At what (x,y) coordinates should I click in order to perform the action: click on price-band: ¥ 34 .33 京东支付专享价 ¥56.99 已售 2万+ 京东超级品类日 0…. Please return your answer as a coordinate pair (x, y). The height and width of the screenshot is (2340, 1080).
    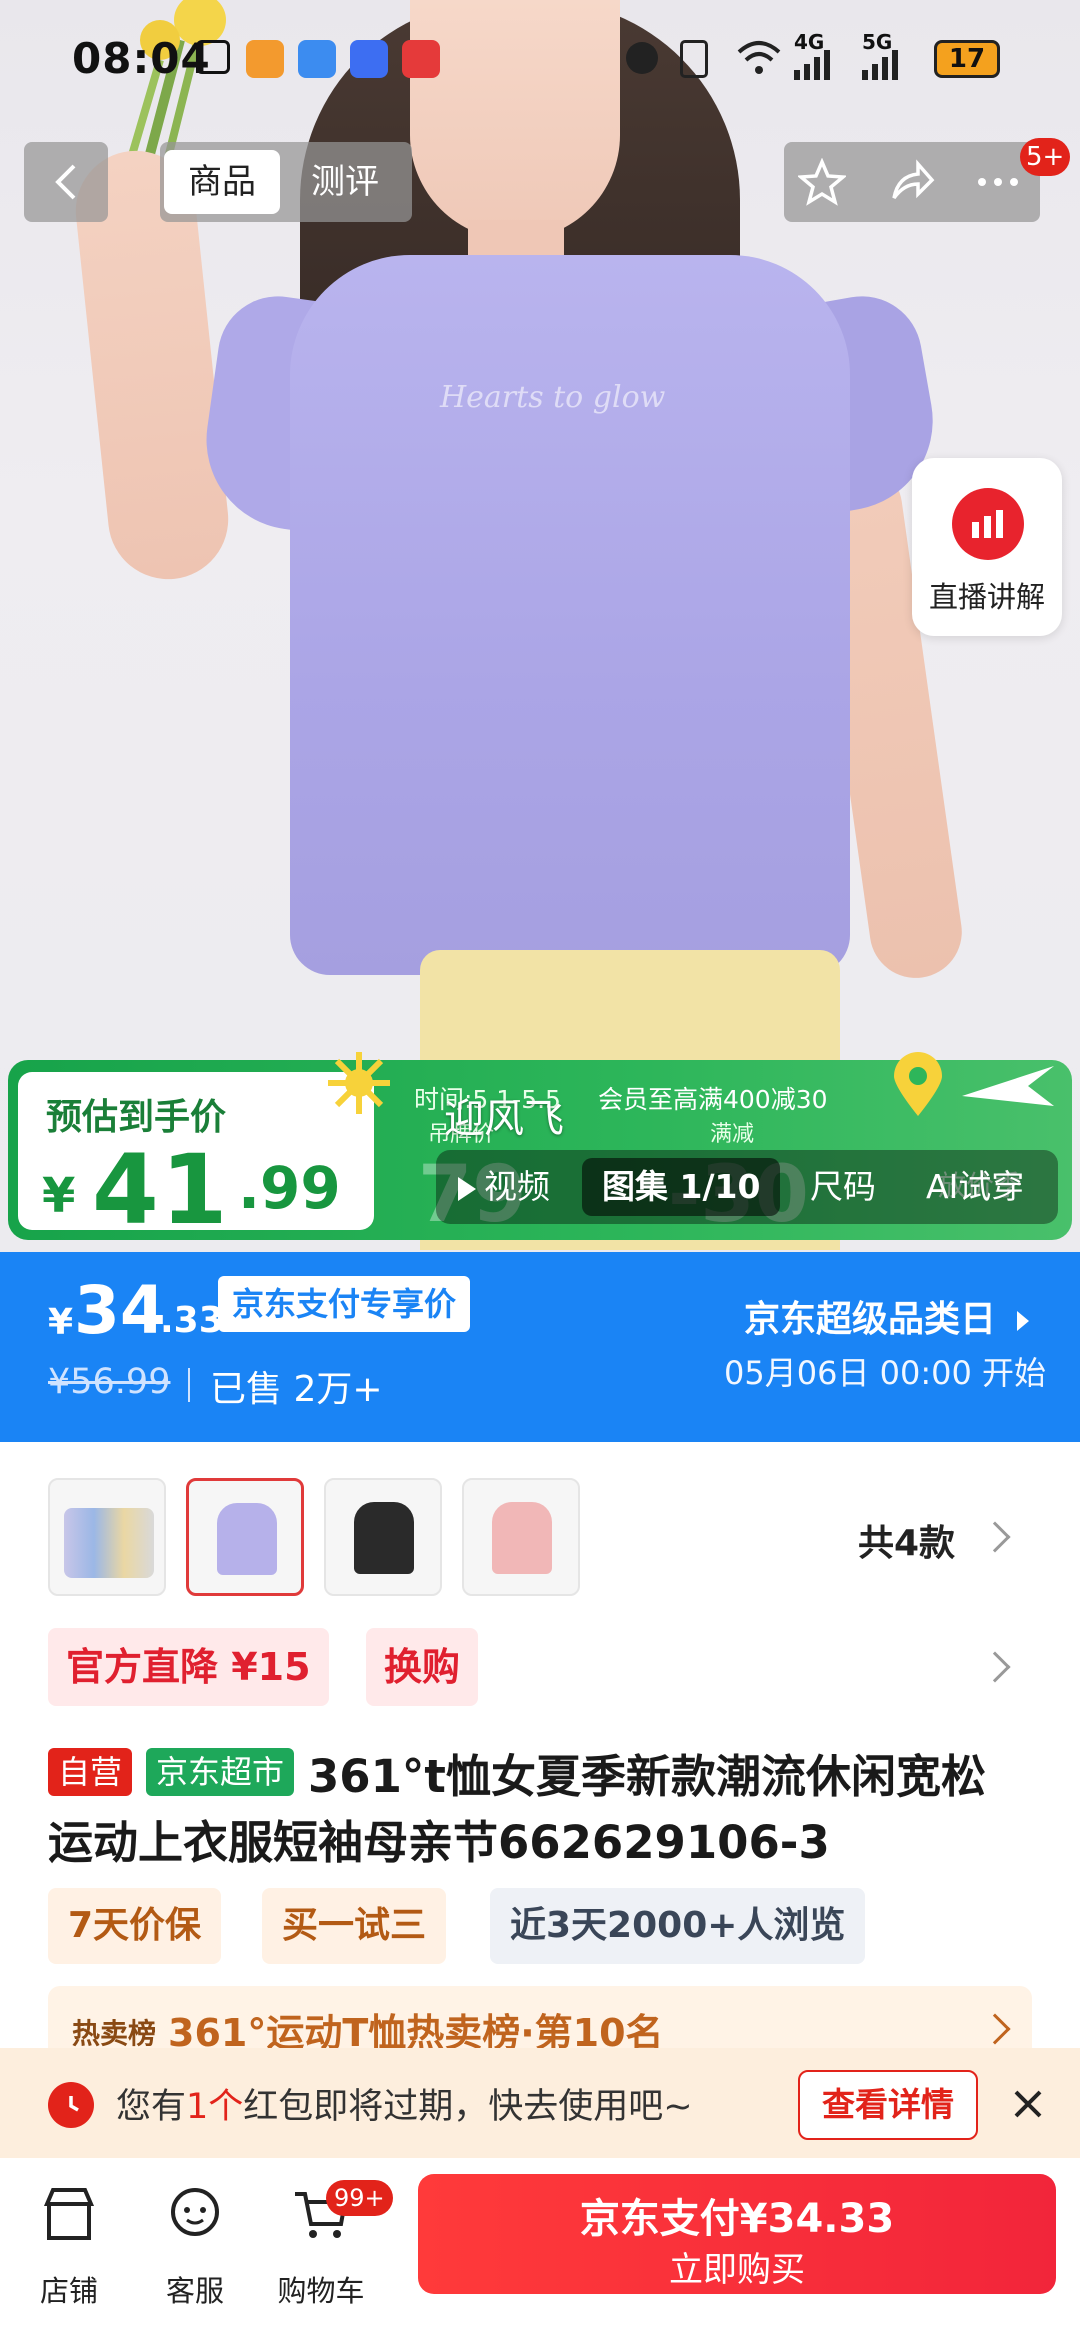
    Looking at the image, I should click on (540, 1347).